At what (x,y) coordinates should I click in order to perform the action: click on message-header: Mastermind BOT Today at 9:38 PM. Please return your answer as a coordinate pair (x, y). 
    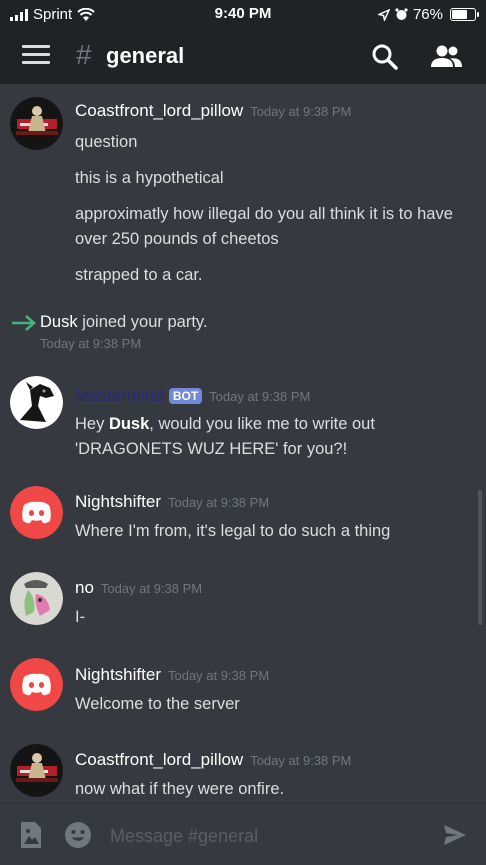
    Looking at the image, I should click on (192, 396).